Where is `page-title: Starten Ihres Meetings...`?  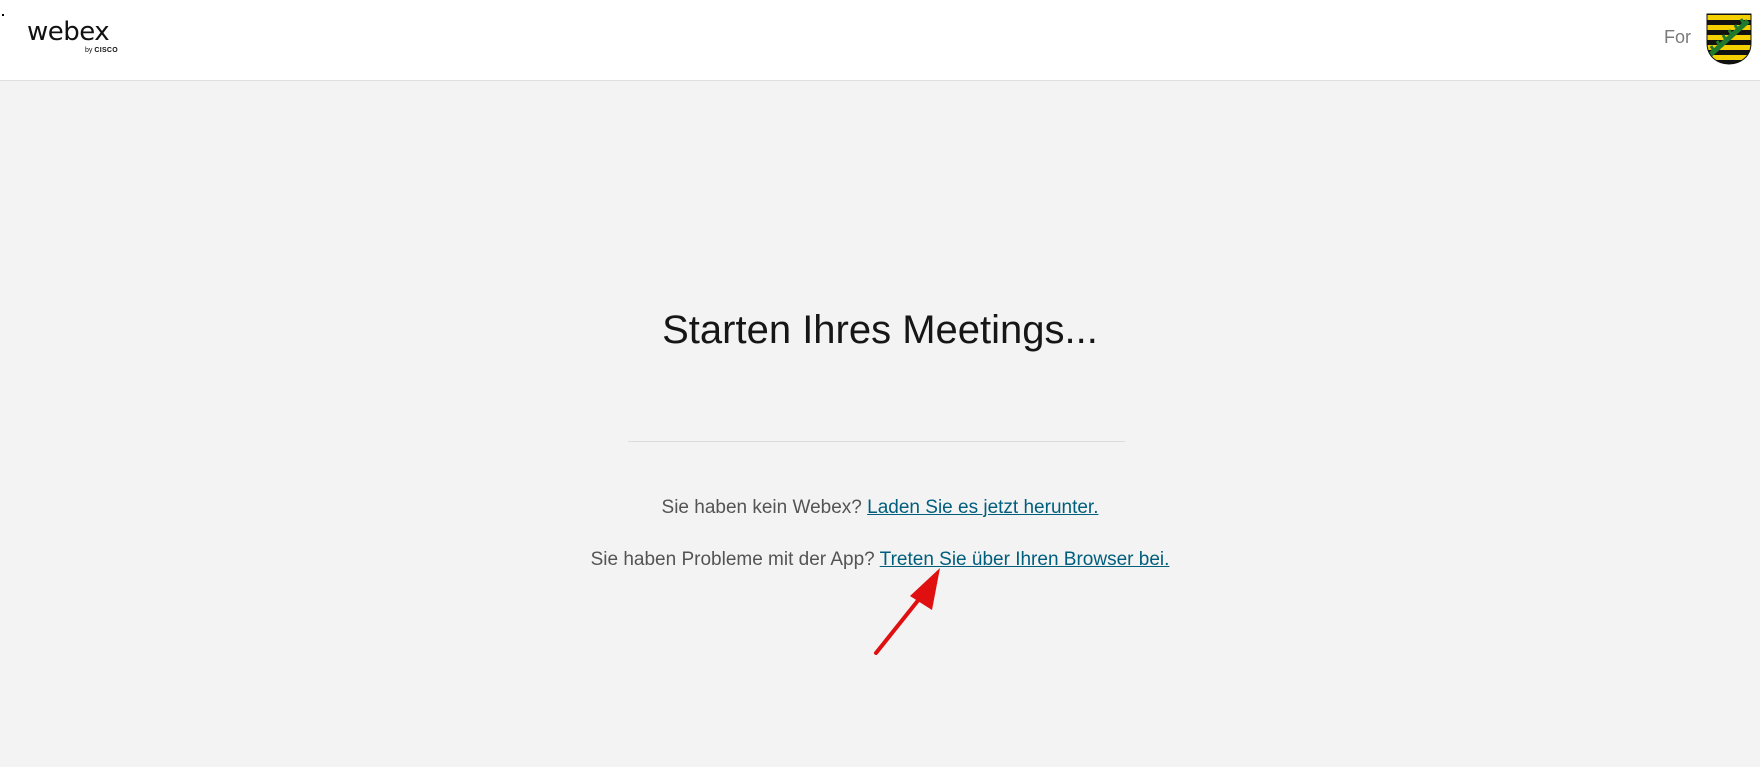 page-title: Starten Ihres Meetings... is located at coordinates (880, 330).